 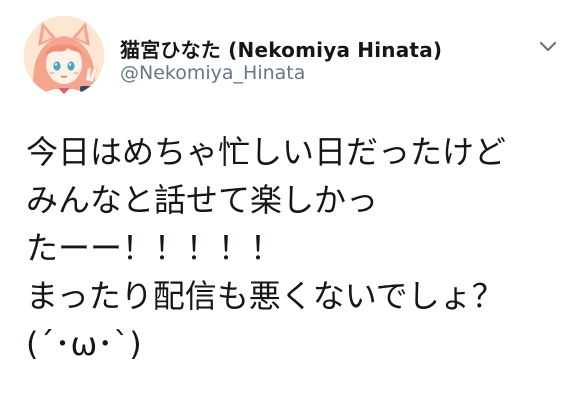 What do you see at coordinates (212, 73) in the screenshot?
I see `user-handle: @Nekomiya_Hinata` at bounding box center [212, 73].